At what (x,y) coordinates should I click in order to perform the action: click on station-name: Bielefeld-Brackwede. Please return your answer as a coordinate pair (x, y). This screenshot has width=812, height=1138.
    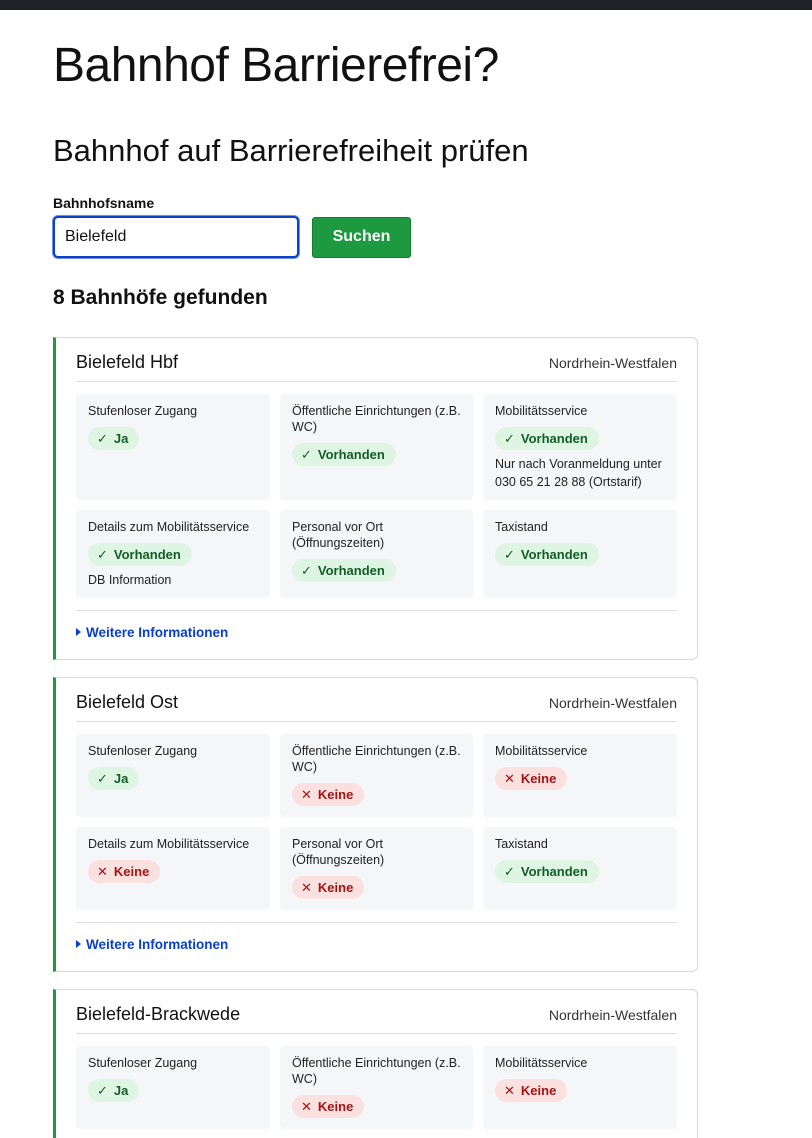
    Looking at the image, I should click on (158, 1014).